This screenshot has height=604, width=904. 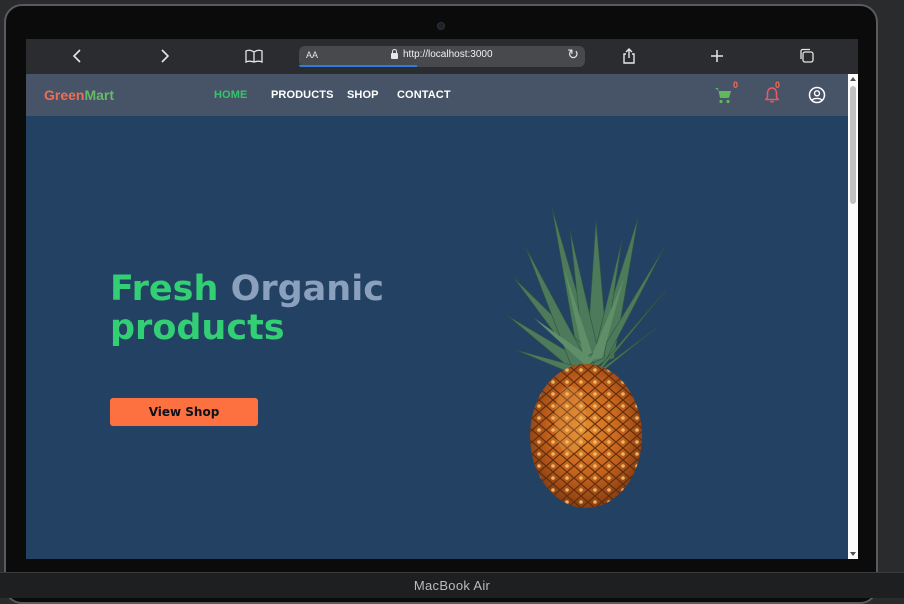 I want to click on laptop-chin: MacBook Air, so click(x=452, y=585).